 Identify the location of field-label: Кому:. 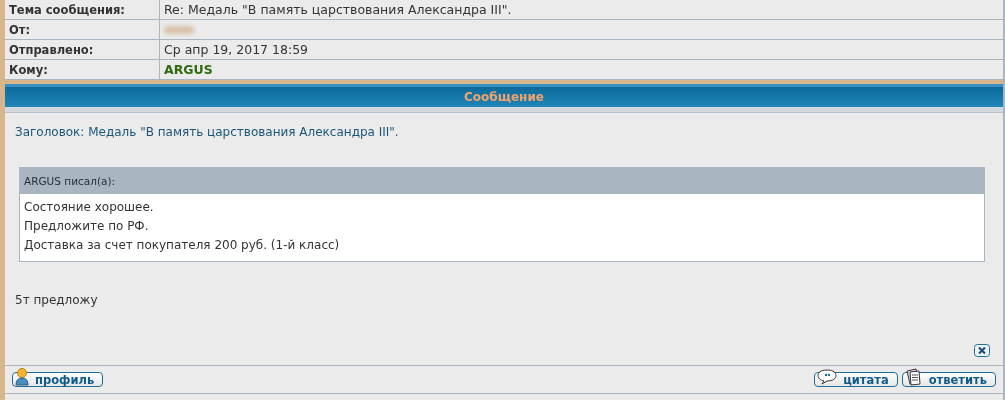
(28, 69).